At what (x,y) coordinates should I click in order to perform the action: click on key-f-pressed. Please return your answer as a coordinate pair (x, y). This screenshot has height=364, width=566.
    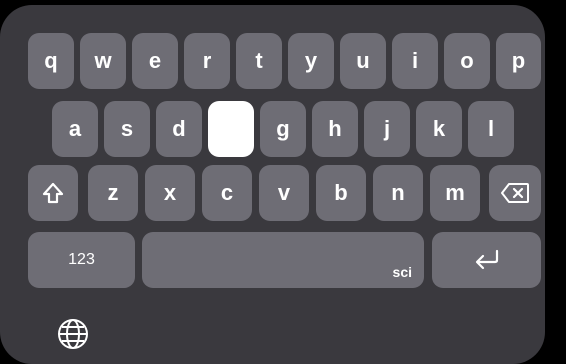
    Looking at the image, I should click on (231, 129).